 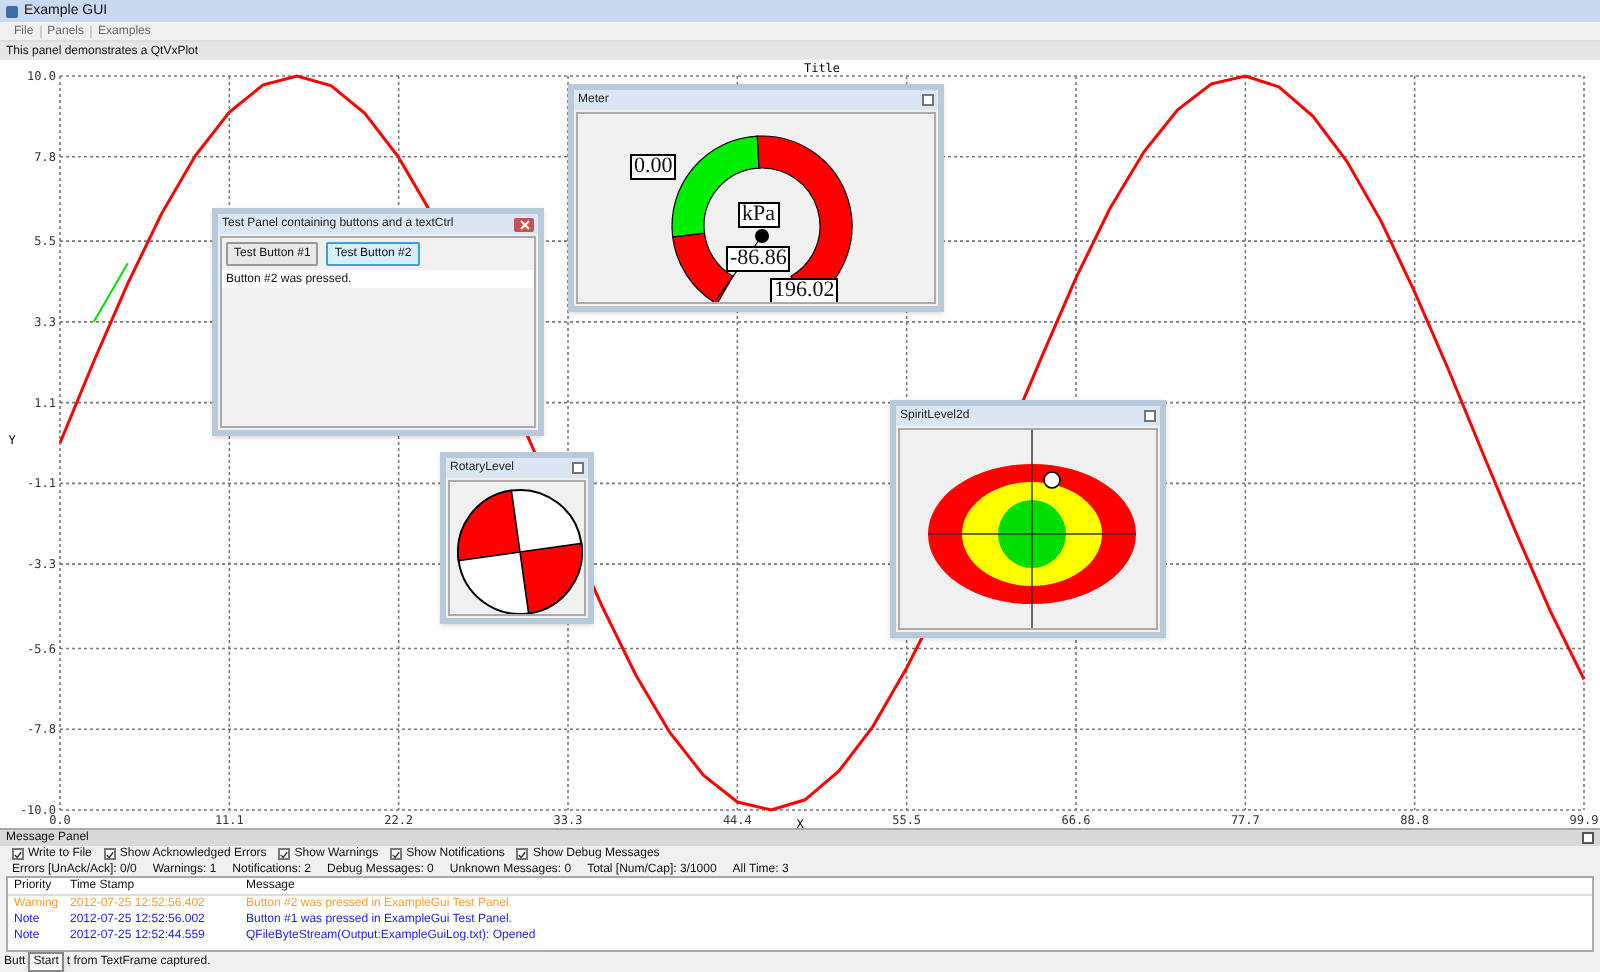 I want to click on max-value-label: 196.02, so click(x=804, y=290).